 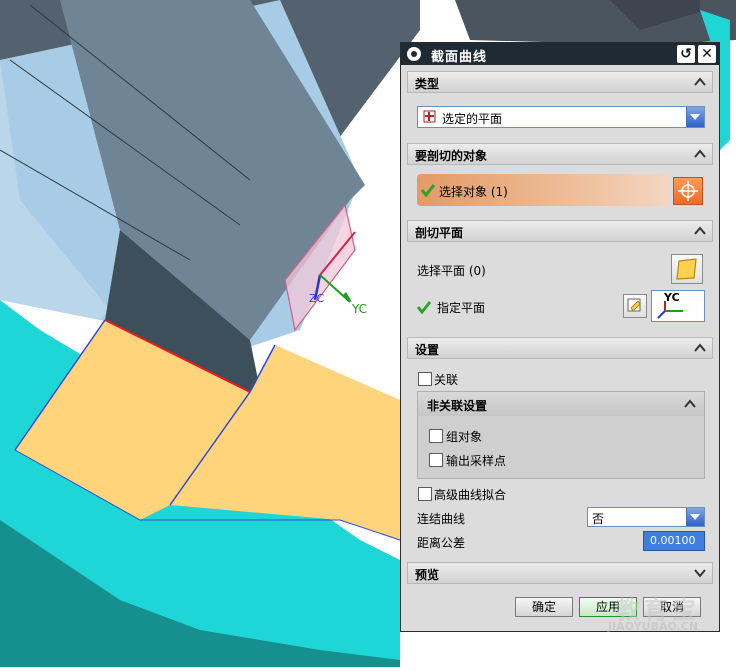 I want to click on join-curves-value: 否, so click(x=598, y=519).